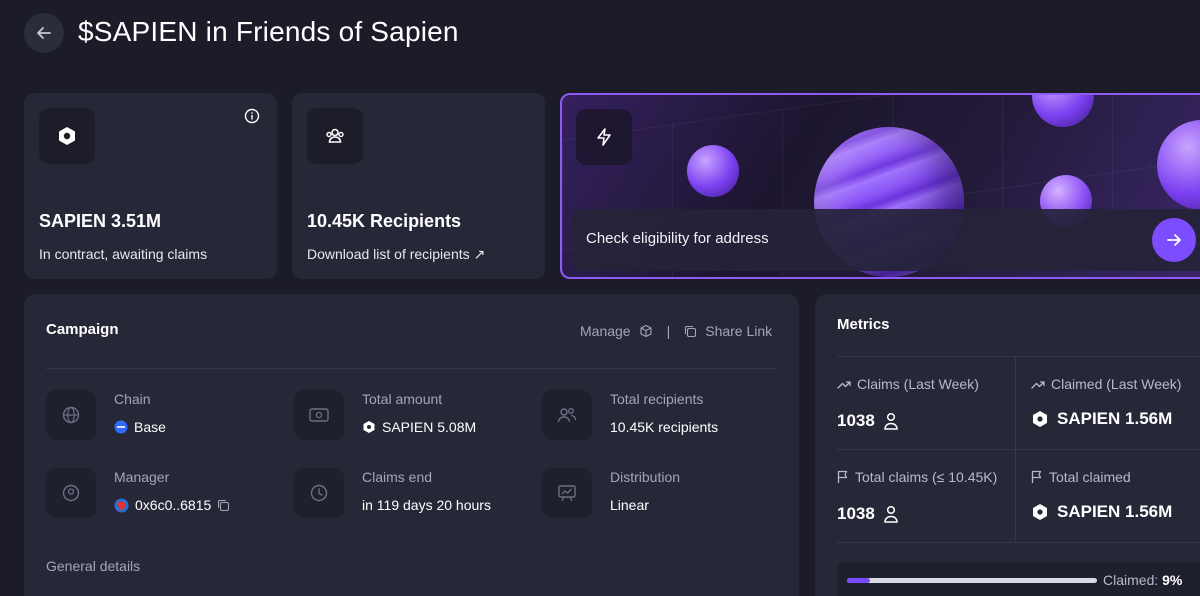  Describe the element at coordinates (268, 31) in the screenshot. I see `page-title: $SAPIEN in Friends of Sapien` at that location.